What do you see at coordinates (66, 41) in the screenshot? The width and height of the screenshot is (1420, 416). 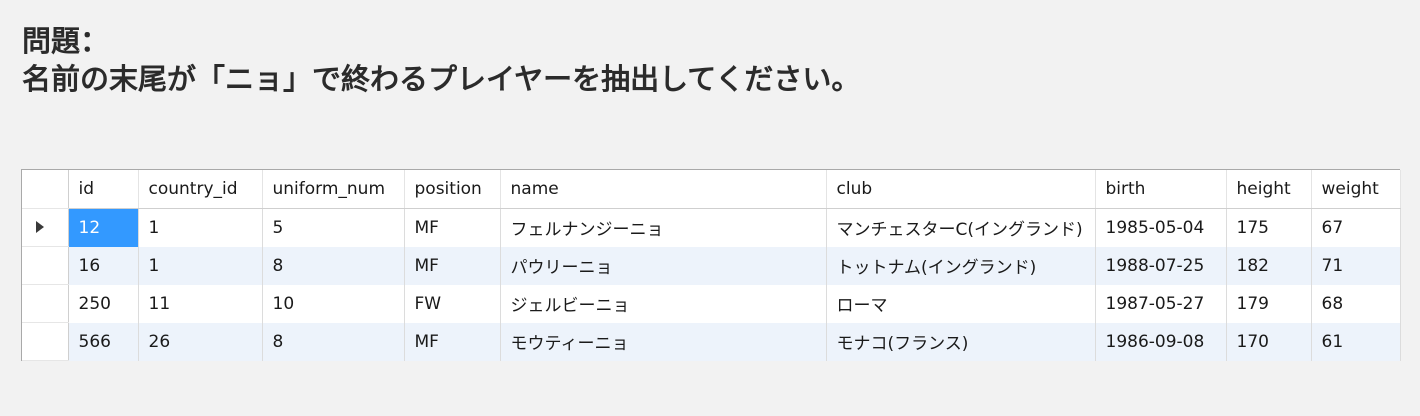 I see `question-label: 問題：` at bounding box center [66, 41].